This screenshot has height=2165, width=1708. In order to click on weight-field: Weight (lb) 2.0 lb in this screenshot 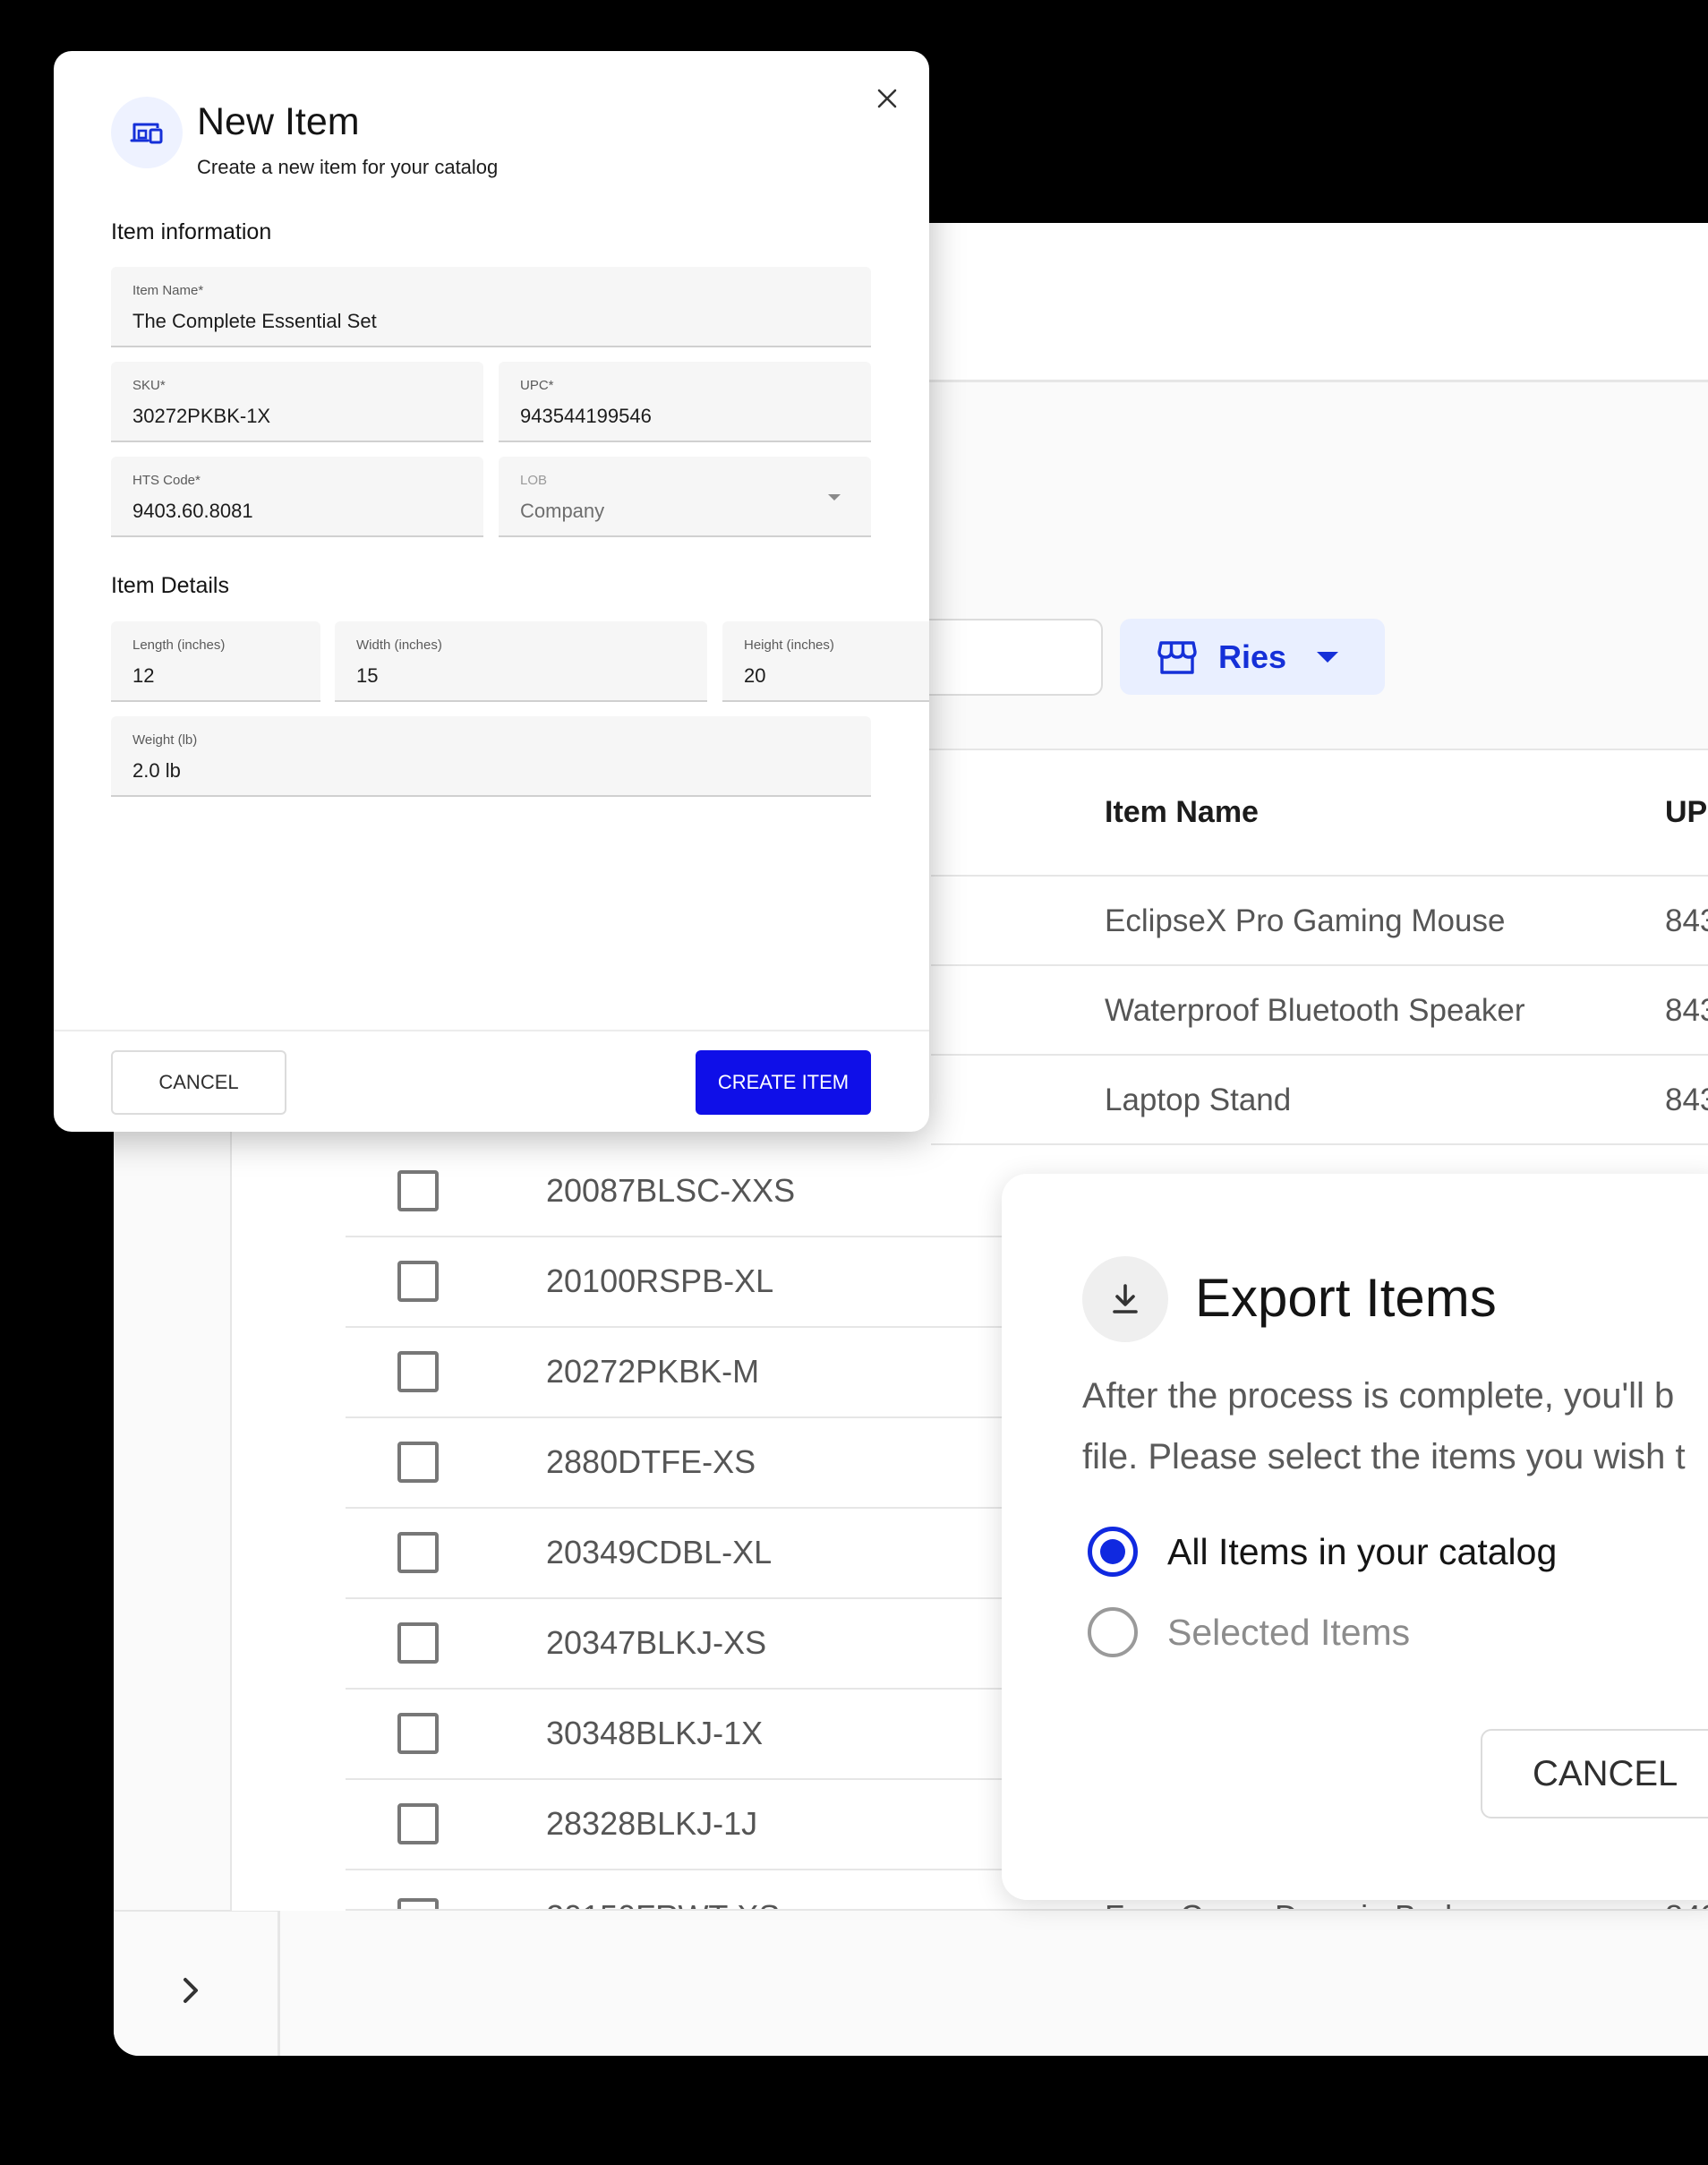, I will do `click(491, 756)`.